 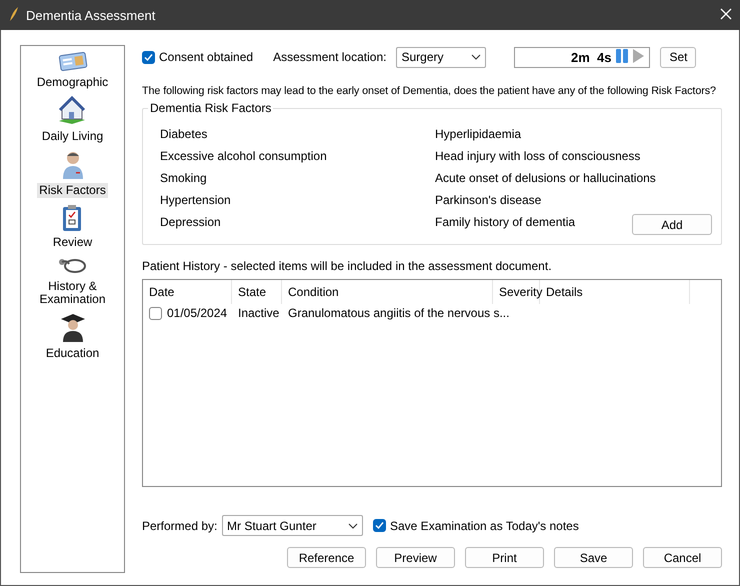 What do you see at coordinates (593, 557) in the screenshot?
I see `dialog-button: Save` at bounding box center [593, 557].